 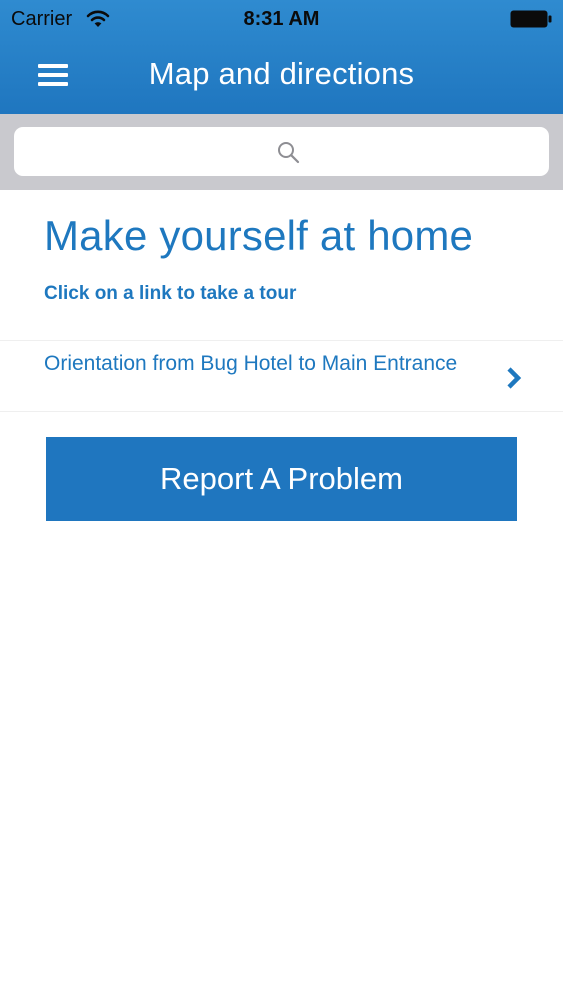 I want to click on status-time: 8:31 AM, so click(x=281, y=19).